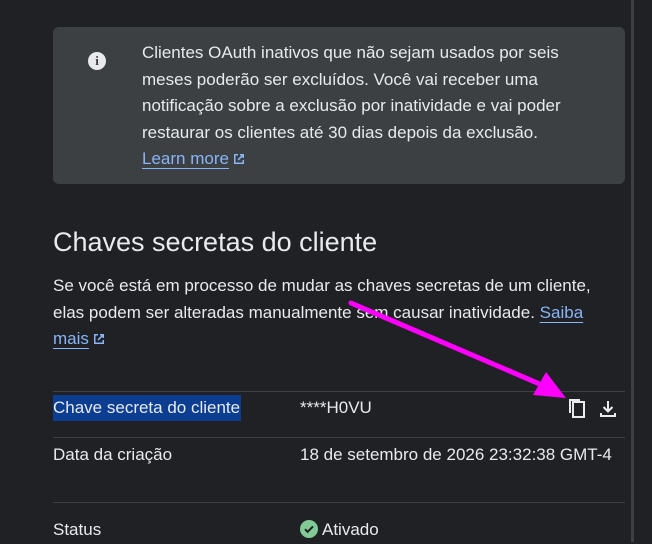 This screenshot has width=652, height=544. I want to click on scrollbar-track, so click(641, 271).